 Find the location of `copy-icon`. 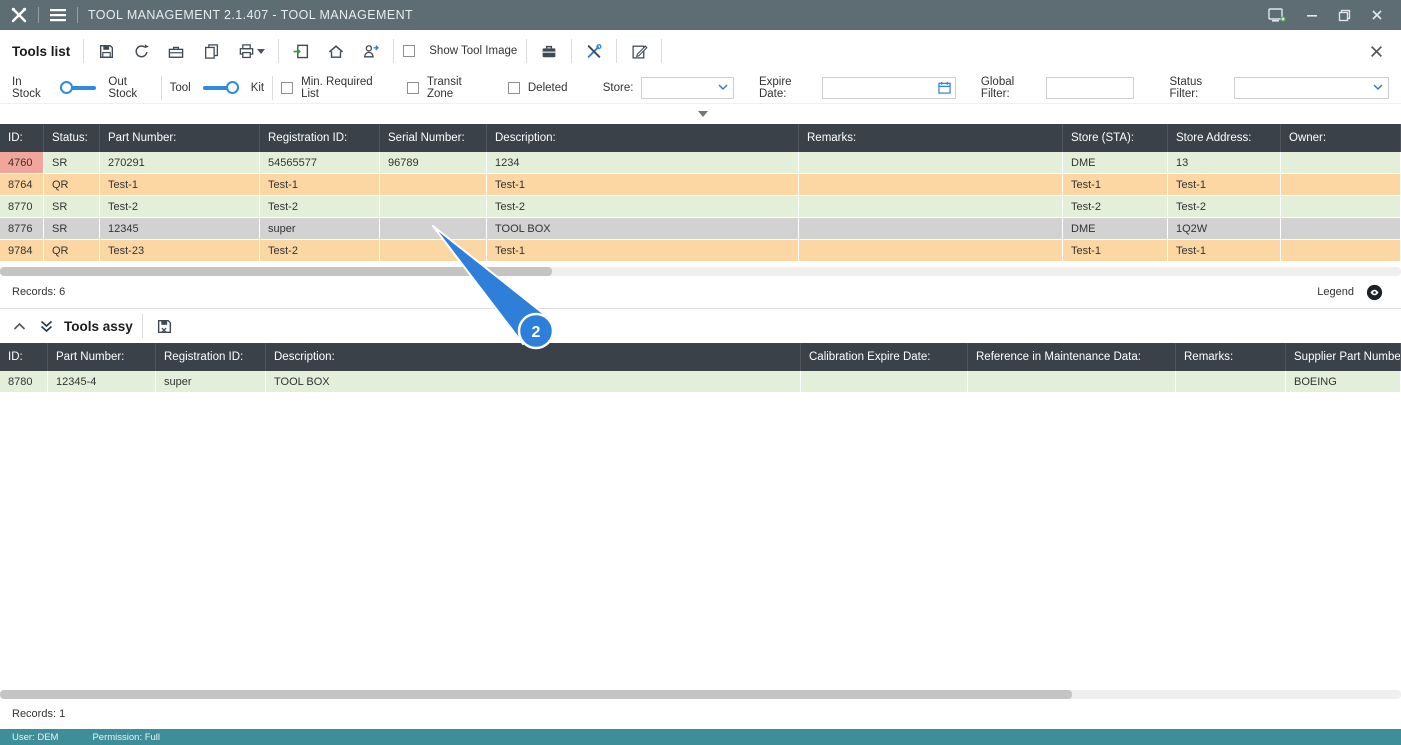

copy-icon is located at coordinates (211, 51).